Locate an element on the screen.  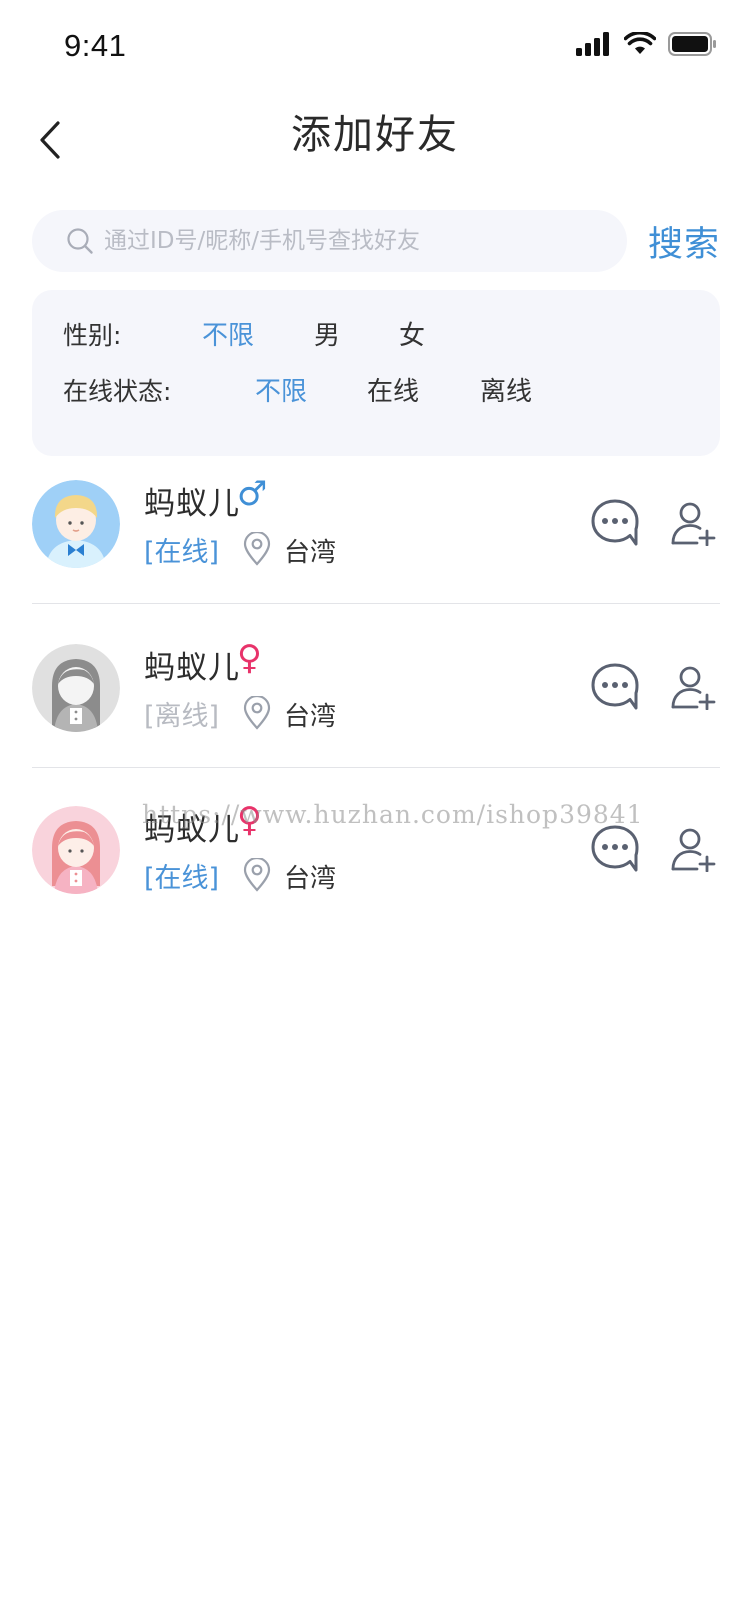
status-time: 9:41 is located at coordinates (95, 45).